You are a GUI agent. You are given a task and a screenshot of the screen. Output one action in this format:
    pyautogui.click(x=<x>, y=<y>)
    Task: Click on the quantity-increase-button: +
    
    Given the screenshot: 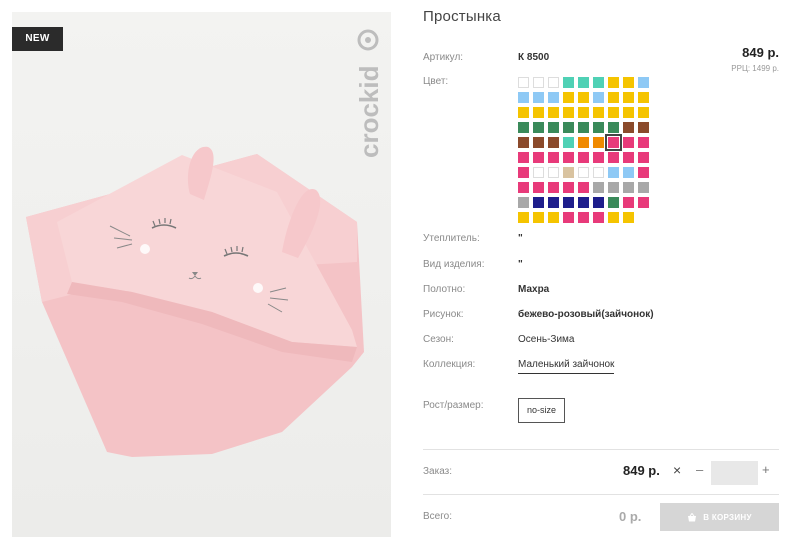 What is the action you would take?
    pyautogui.click(x=766, y=469)
    